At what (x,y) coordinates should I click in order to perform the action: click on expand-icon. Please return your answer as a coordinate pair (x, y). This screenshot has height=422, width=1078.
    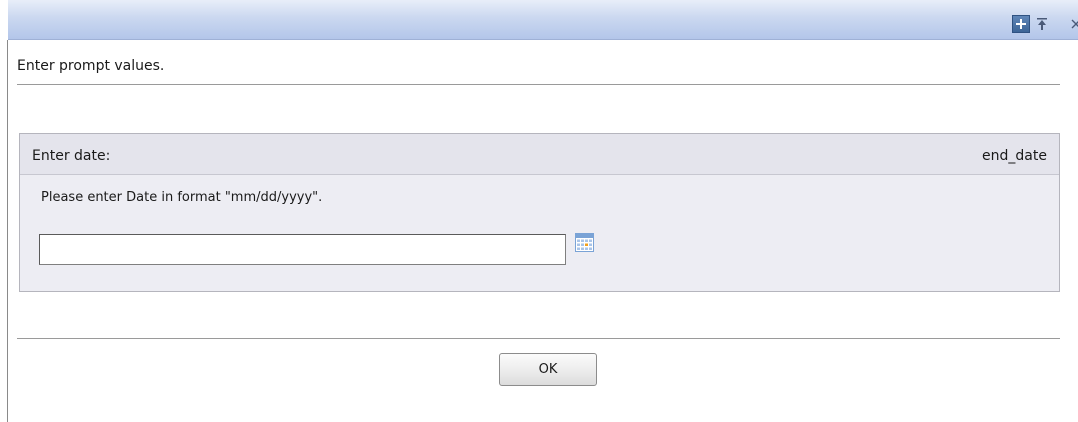
    Looking at the image, I should click on (1021, 24).